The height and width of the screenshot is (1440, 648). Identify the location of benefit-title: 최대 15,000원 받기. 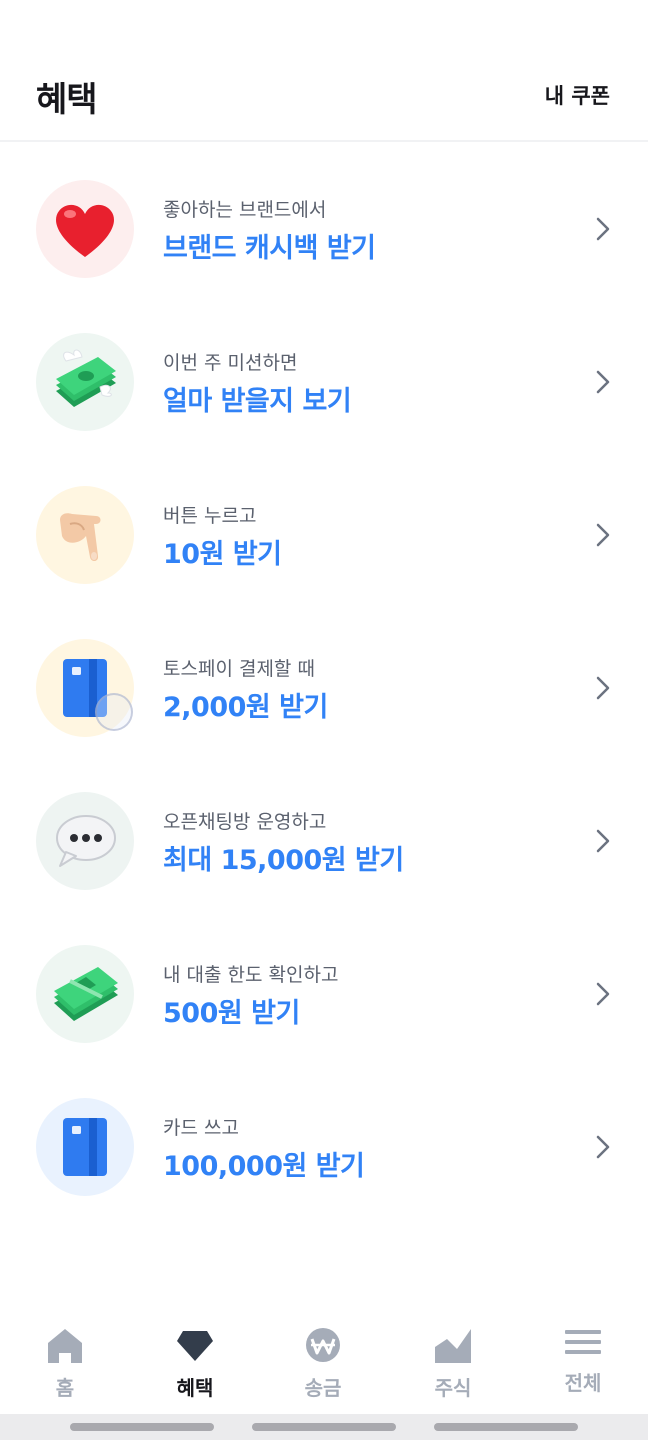
(283, 860).